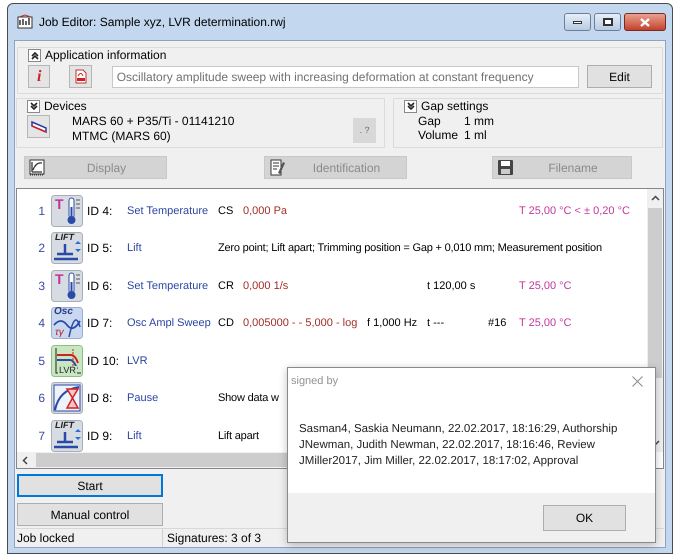  What do you see at coordinates (392, 323) in the screenshot?
I see `step-frequency: f 1,000 Hz` at bounding box center [392, 323].